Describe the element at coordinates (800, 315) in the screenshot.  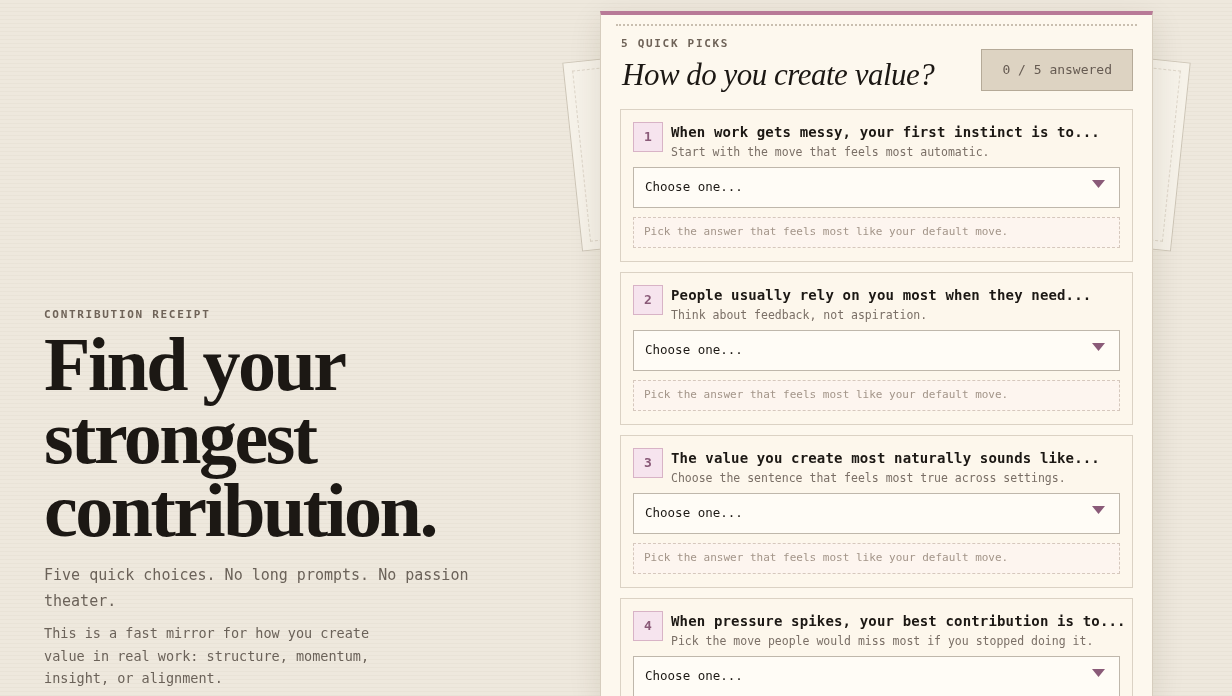
I see `question-helper: Think about feedback, not aspiration.` at that location.